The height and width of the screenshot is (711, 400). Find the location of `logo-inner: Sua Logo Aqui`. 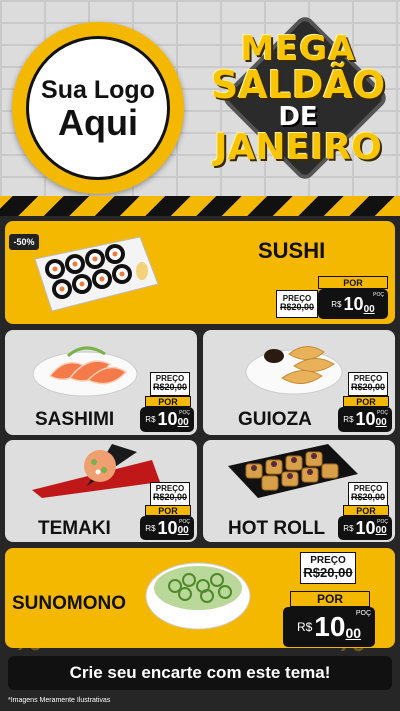

logo-inner: Sua Logo Aqui is located at coordinates (98, 108).